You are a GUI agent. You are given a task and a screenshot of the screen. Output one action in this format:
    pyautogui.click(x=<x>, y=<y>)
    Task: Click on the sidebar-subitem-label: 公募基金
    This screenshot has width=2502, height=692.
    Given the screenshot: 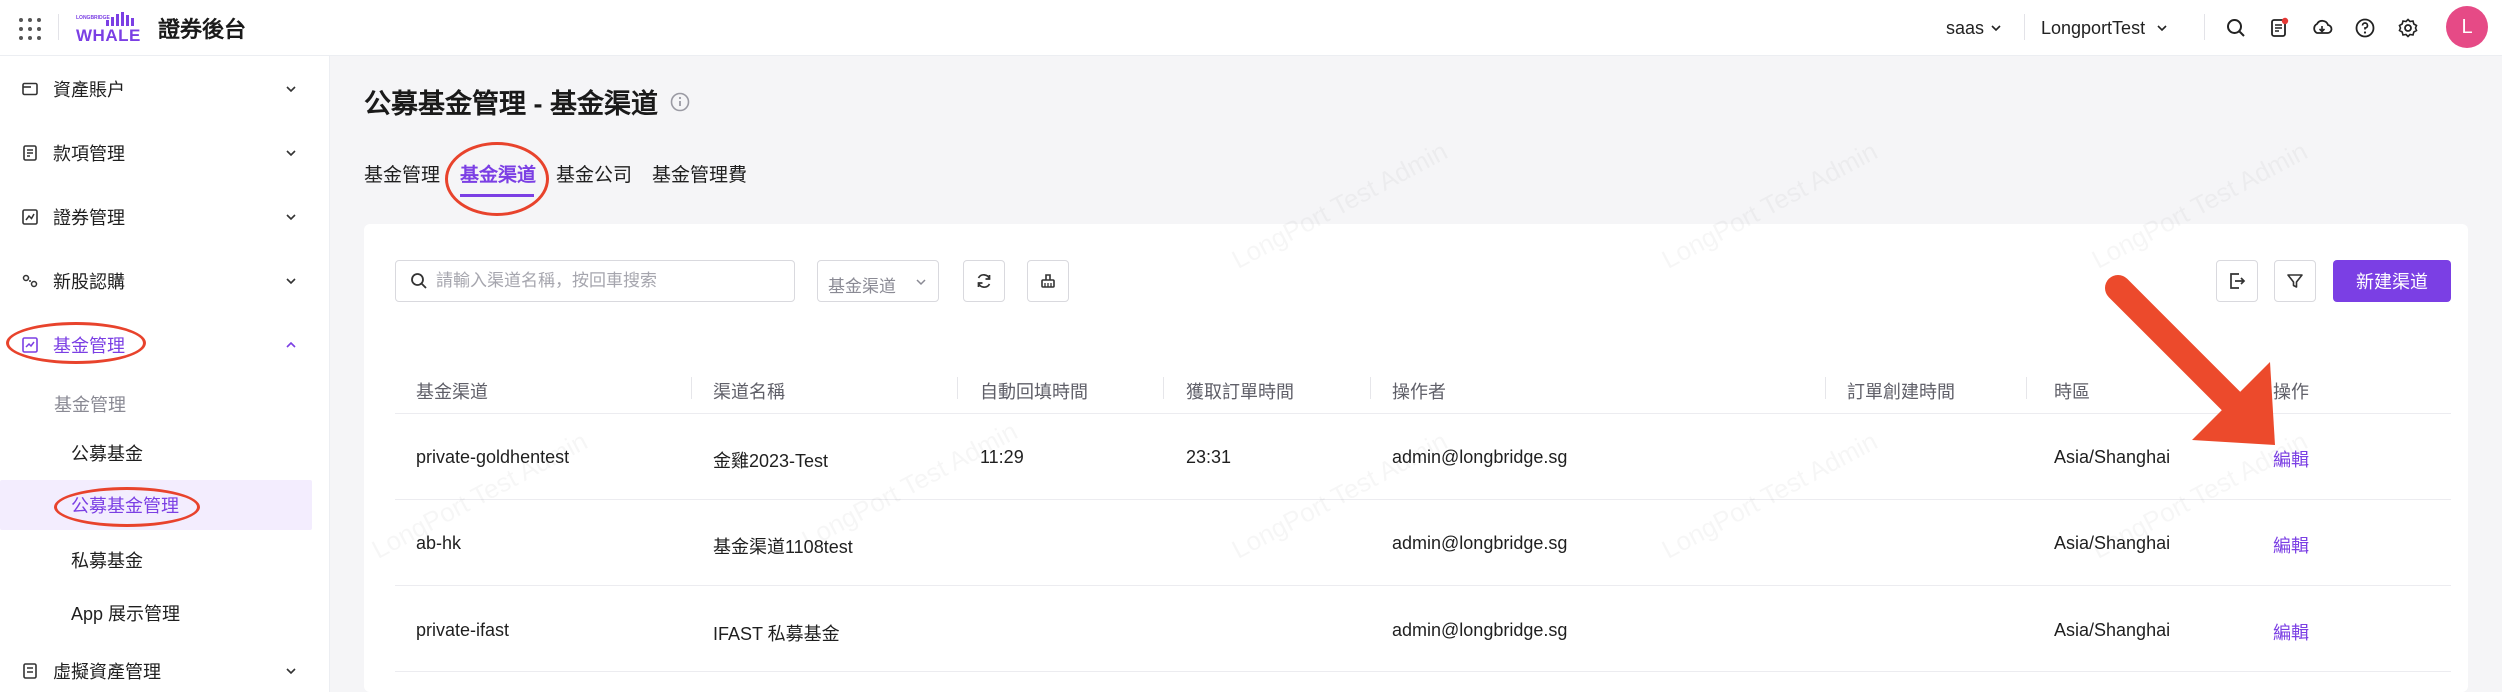 What is the action you would take?
    pyautogui.click(x=107, y=454)
    